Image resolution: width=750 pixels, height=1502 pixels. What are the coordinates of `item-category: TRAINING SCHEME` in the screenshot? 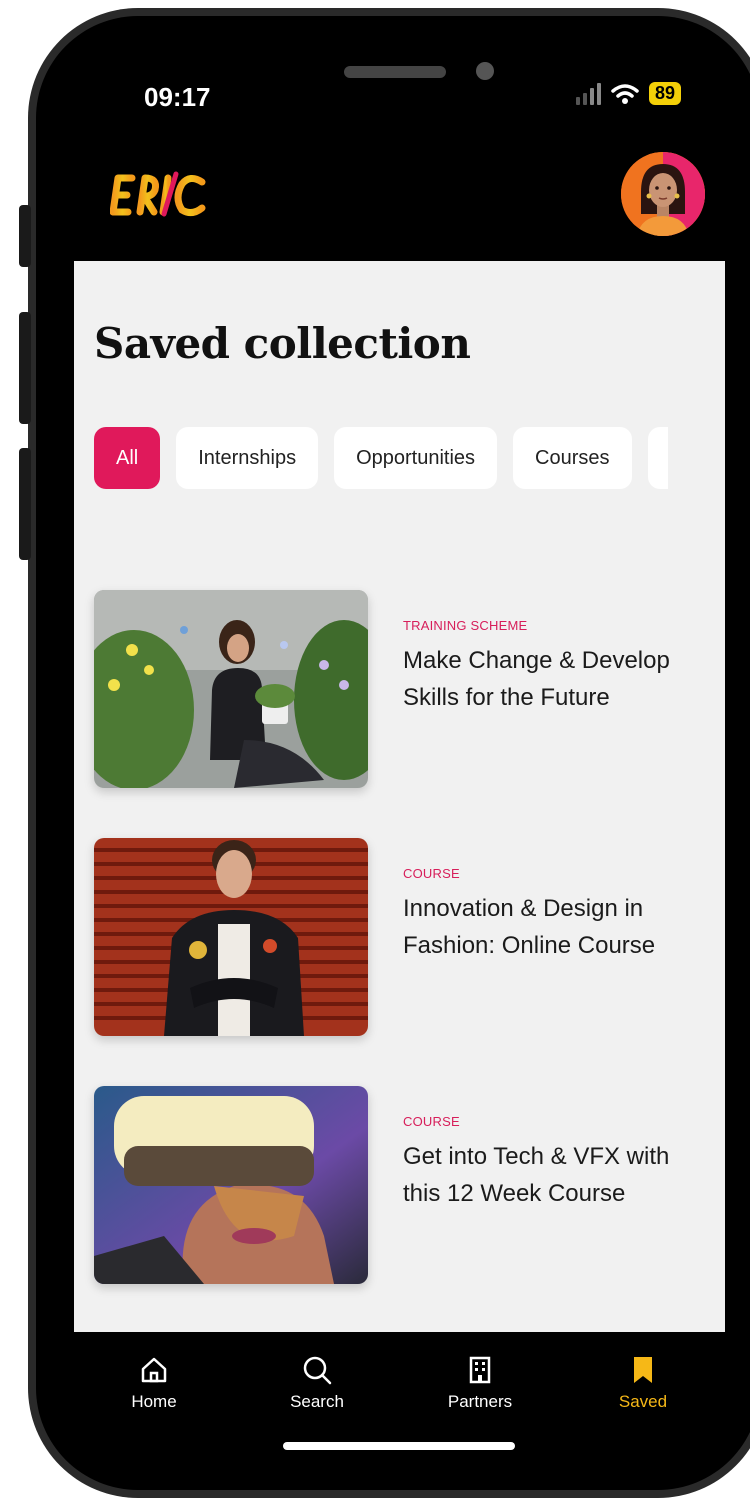 It's located at (465, 625).